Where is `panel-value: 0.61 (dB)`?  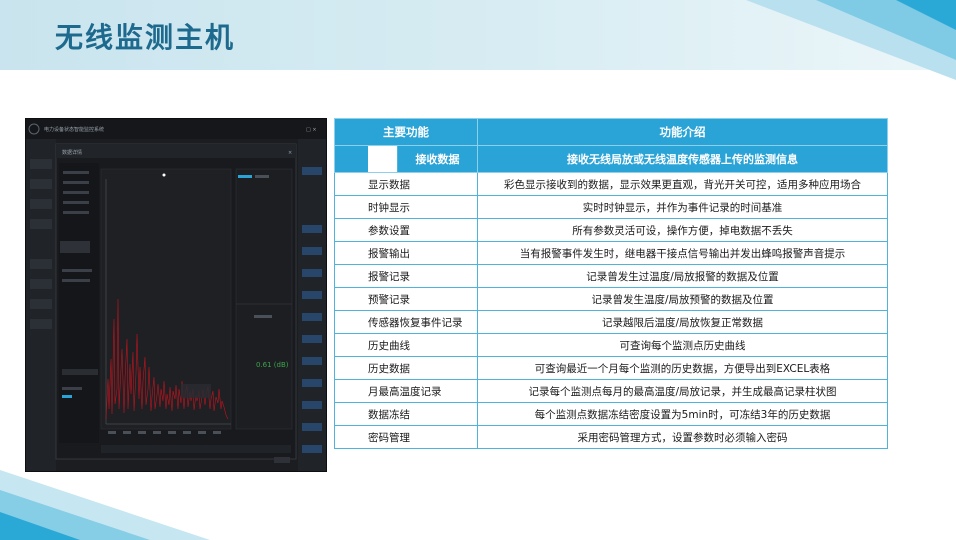 panel-value: 0.61 (dB) is located at coordinates (272, 365).